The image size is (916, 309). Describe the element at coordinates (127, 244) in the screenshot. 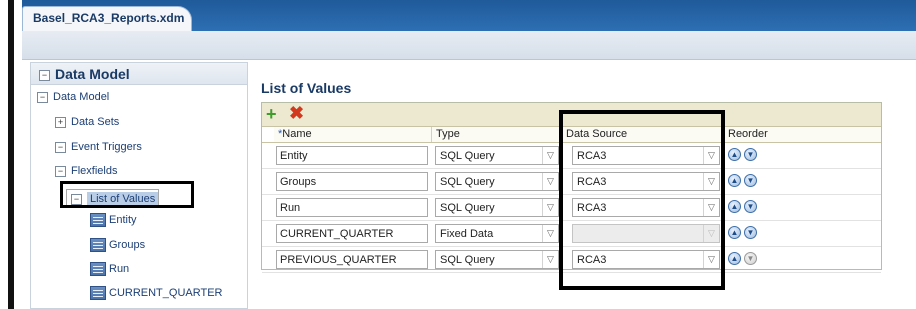

I see `tree-lov-label: Groups` at that location.